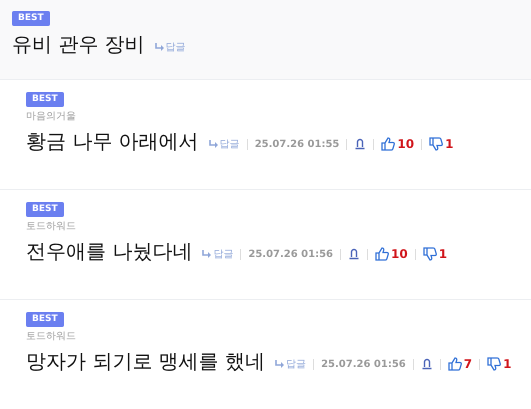 Image resolution: width=531 pixels, height=409 pixels. Describe the element at coordinates (297, 144) in the screenshot. I see `comment-date: 25.07.26 01:55` at that location.